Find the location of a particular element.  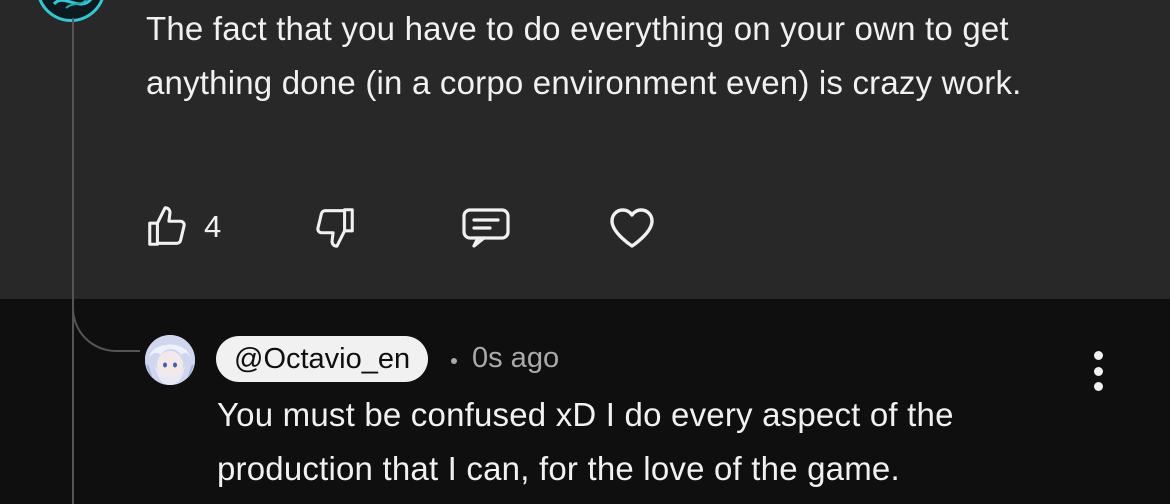

heart-icon is located at coordinates (632, 228).